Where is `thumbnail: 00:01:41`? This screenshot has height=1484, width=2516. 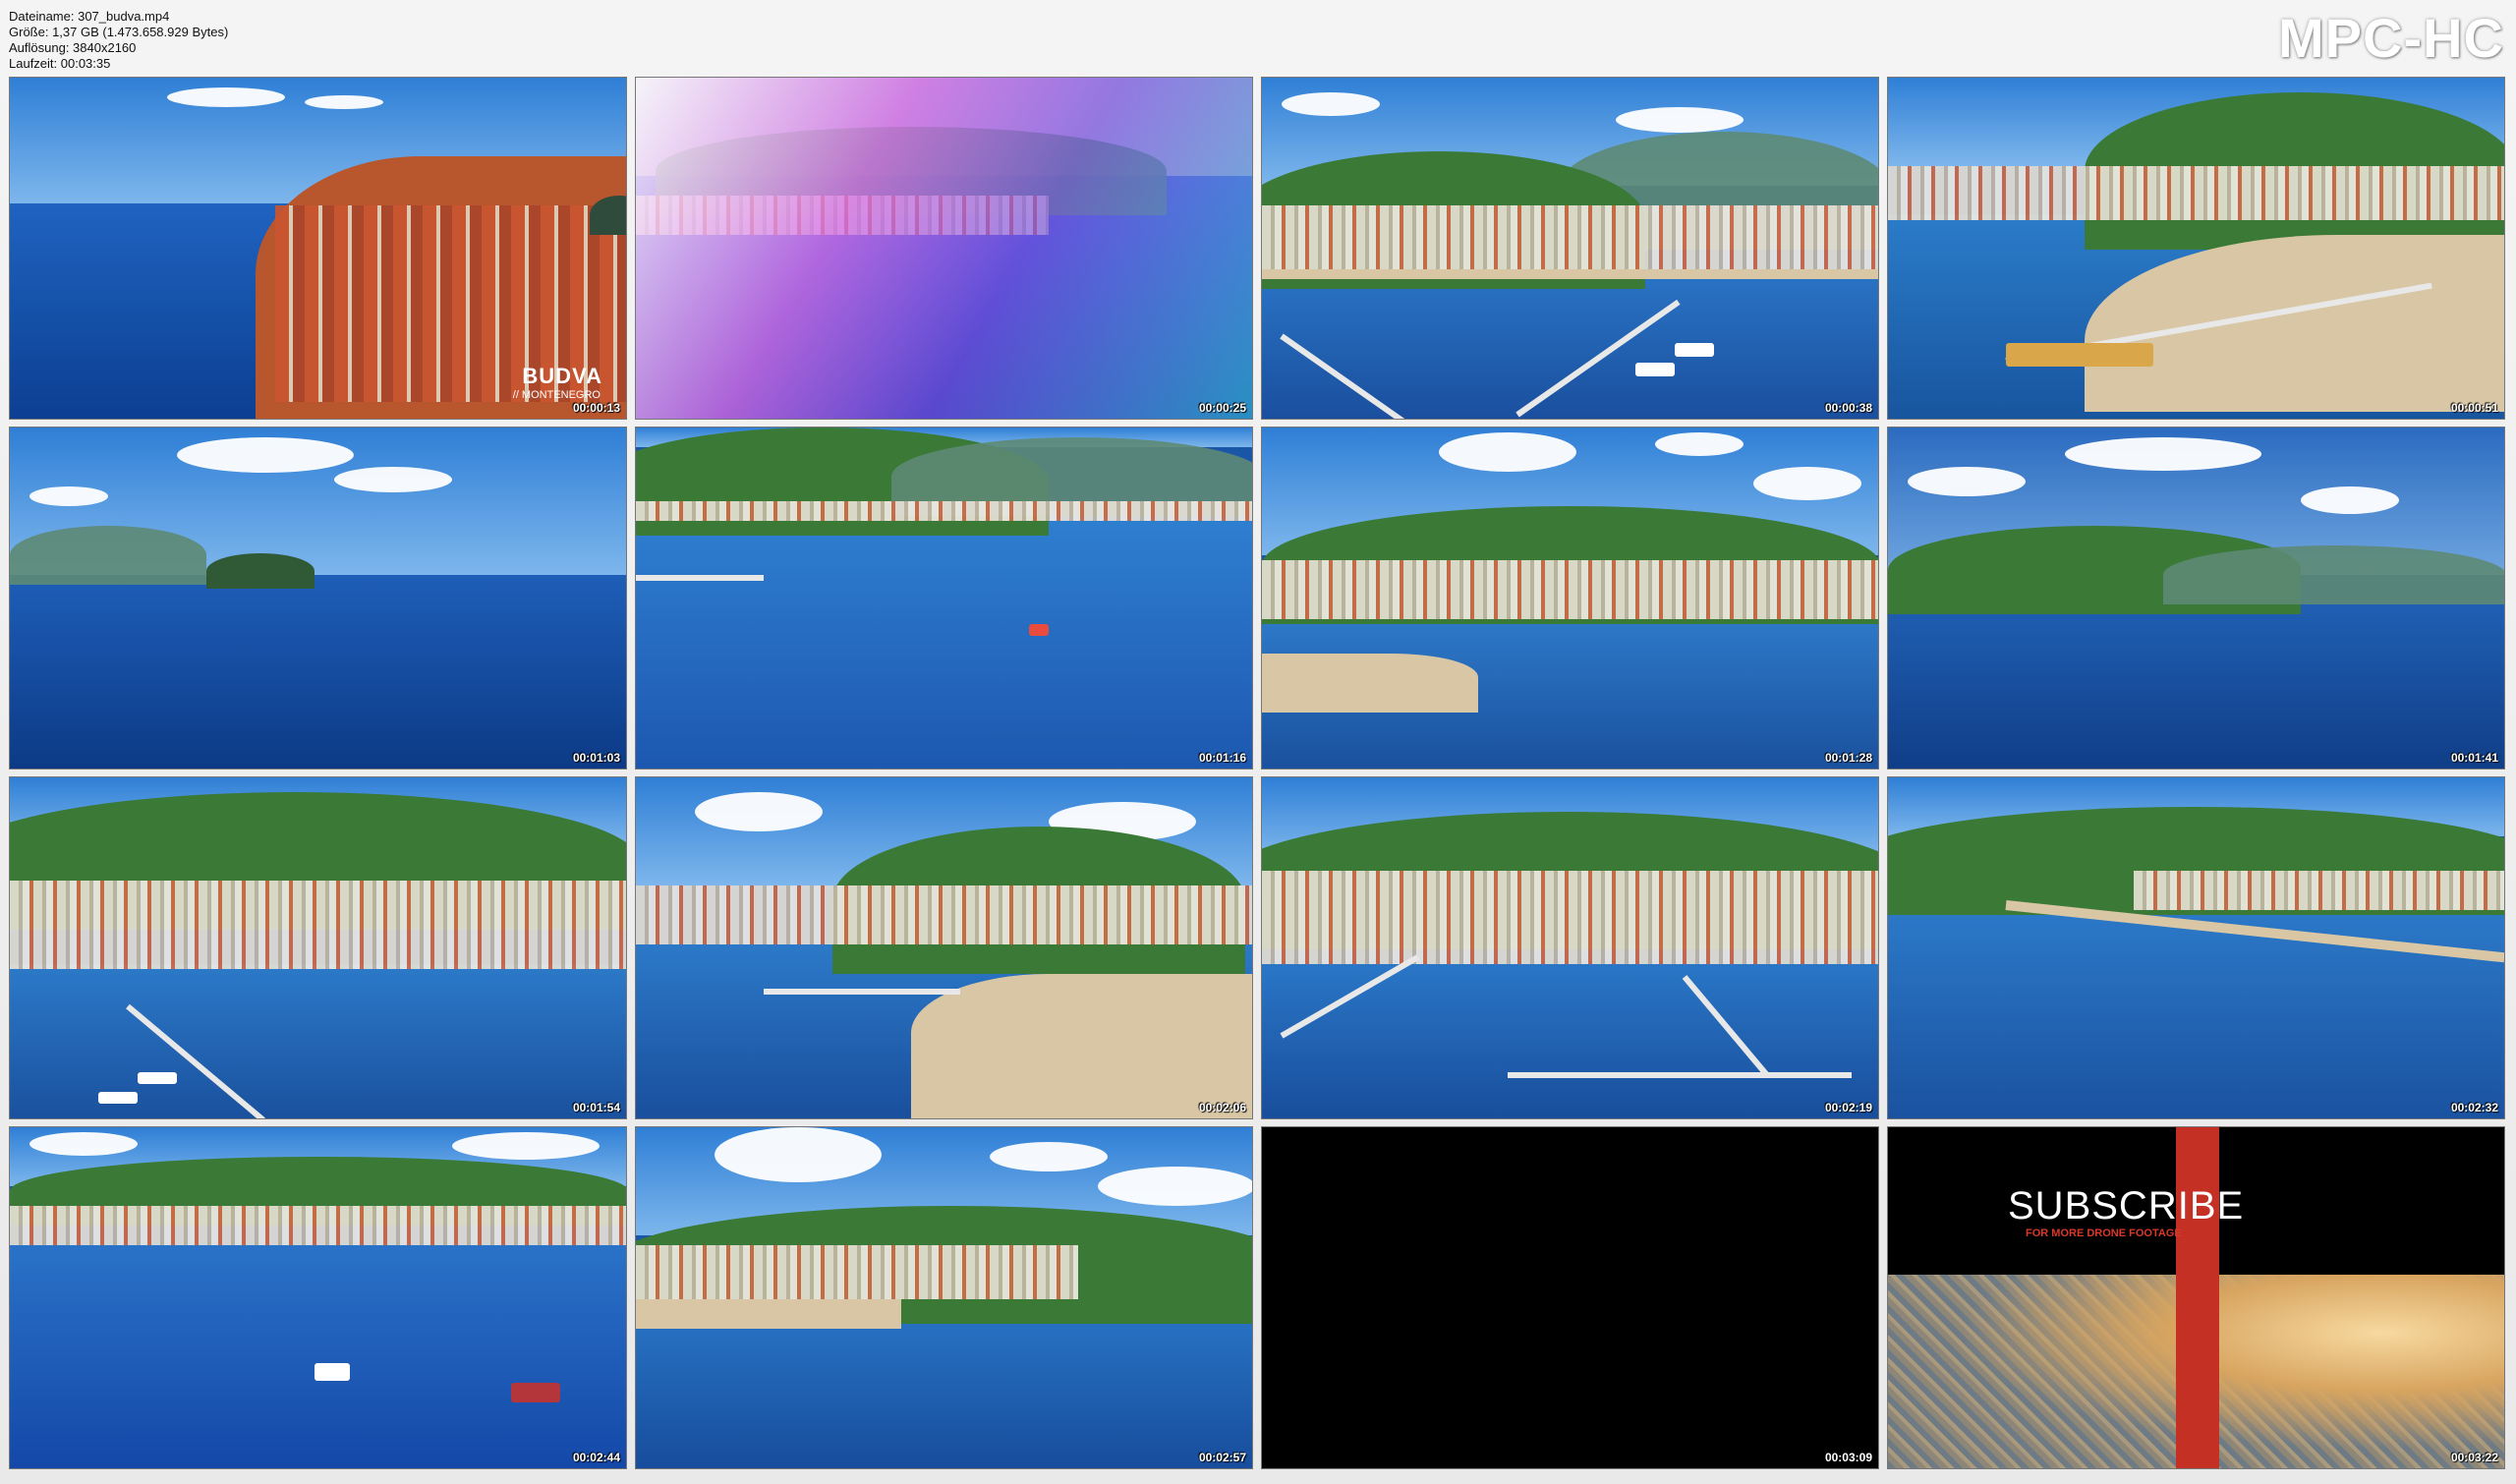
thumbnail: 00:01:41 is located at coordinates (2196, 598).